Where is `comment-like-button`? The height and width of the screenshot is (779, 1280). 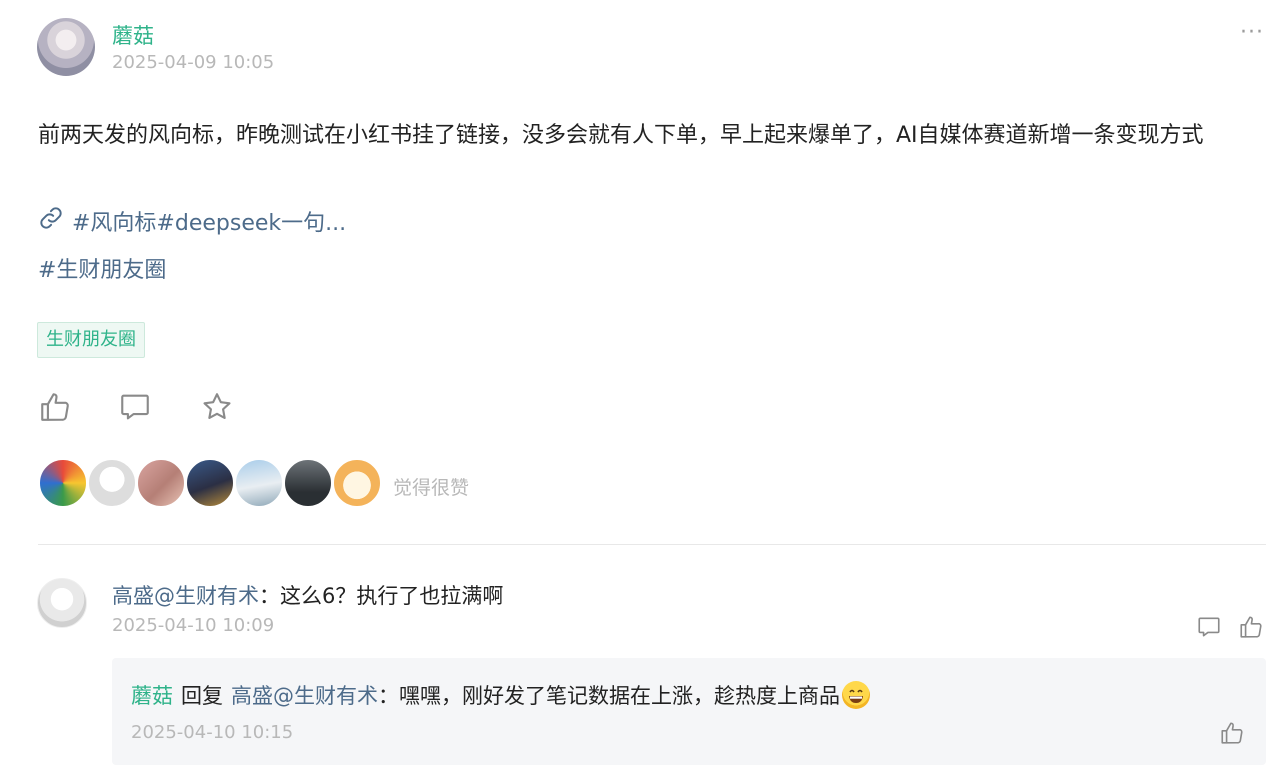 comment-like-button is located at coordinates (1251, 629).